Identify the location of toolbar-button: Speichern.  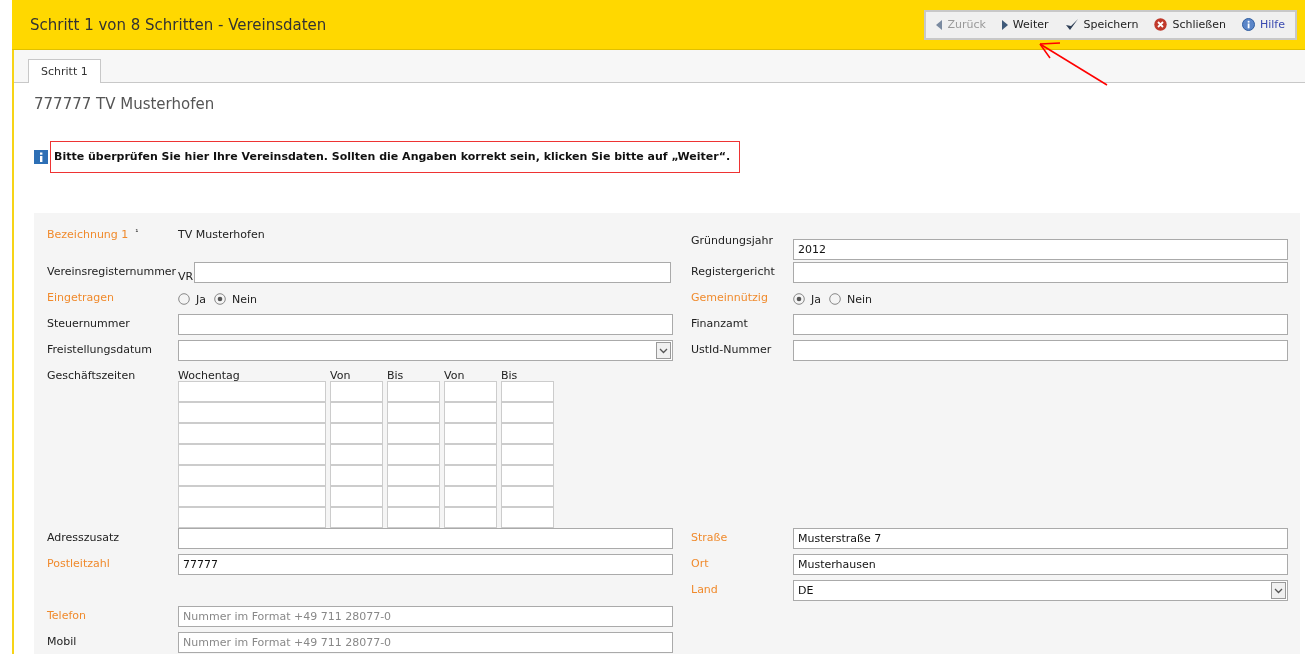
(1101, 24).